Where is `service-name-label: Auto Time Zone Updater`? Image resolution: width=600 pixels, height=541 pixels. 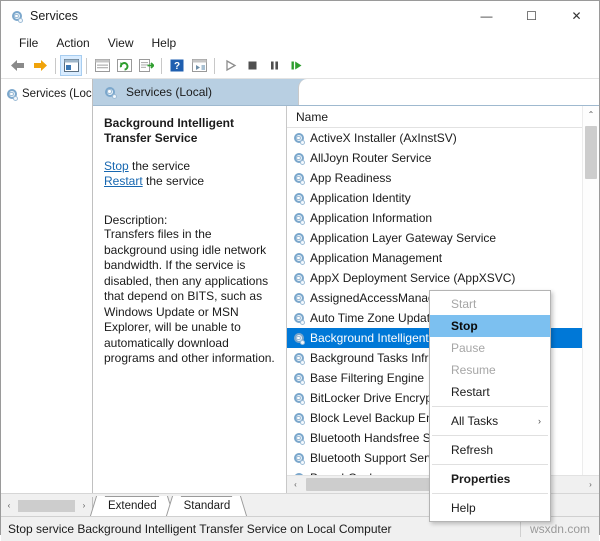
service-name-label: Auto Time Zone Updater is located at coordinates (375, 318).